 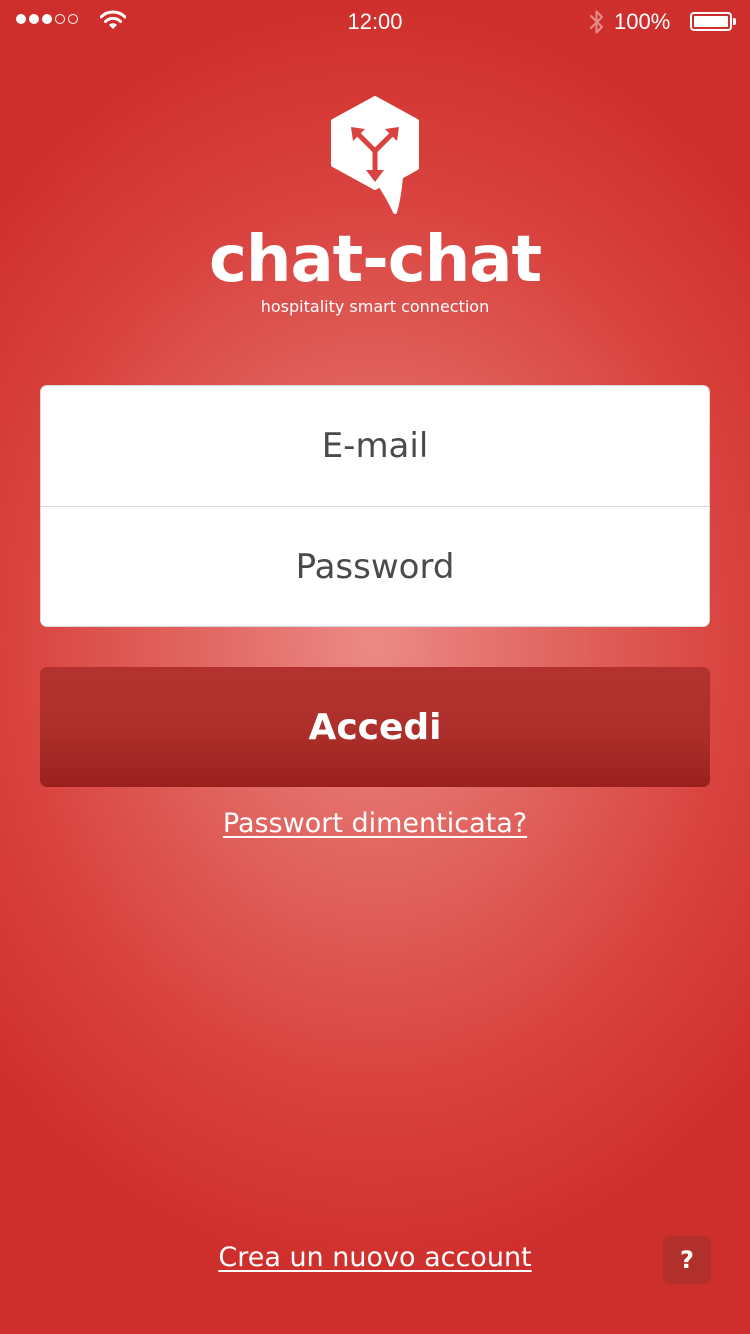 I want to click on battery-icon, so click(x=711, y=21).